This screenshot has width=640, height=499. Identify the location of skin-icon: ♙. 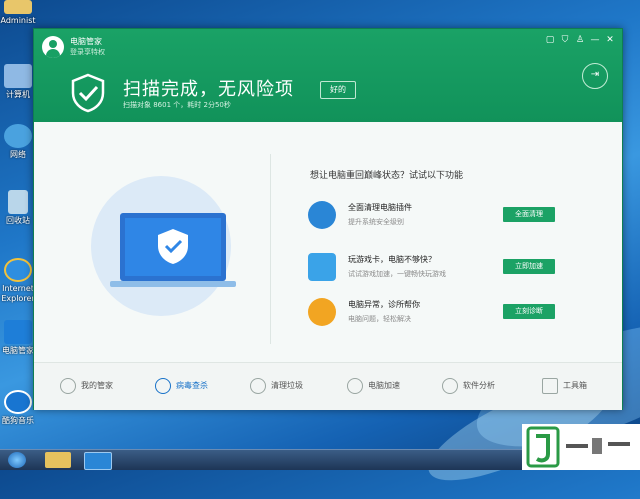
(580, 40).